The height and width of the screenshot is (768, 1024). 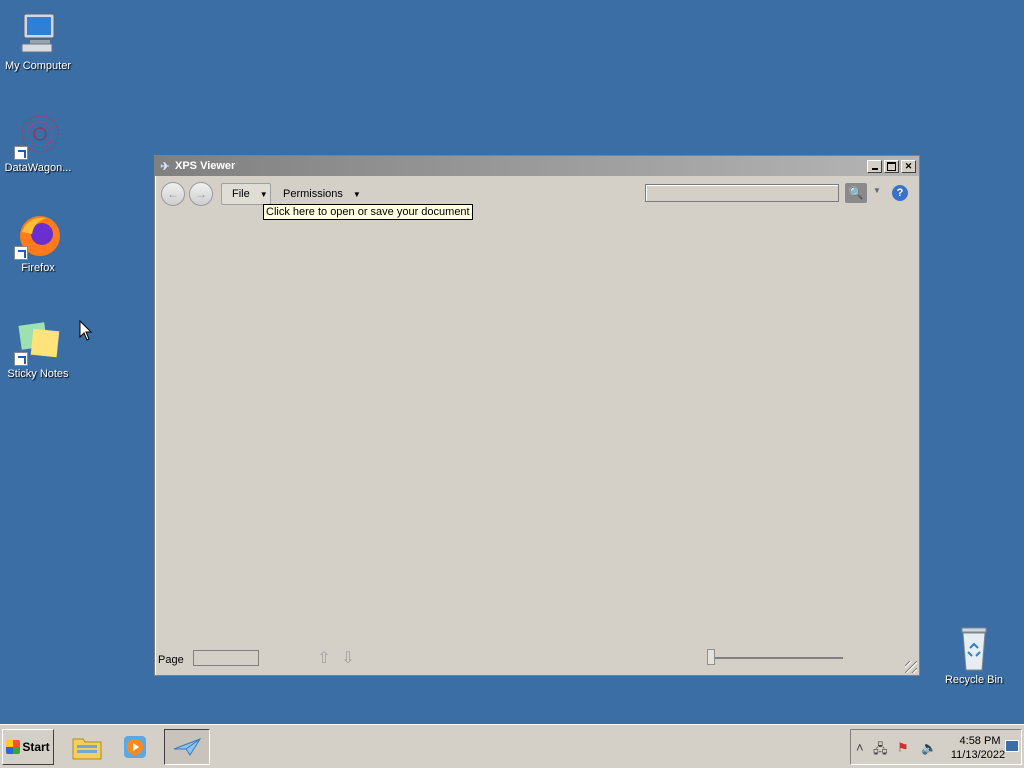 What do you see at coordinates (742, 193) in the screenshot?
I see `search-input` at bounding box center [742, 193].